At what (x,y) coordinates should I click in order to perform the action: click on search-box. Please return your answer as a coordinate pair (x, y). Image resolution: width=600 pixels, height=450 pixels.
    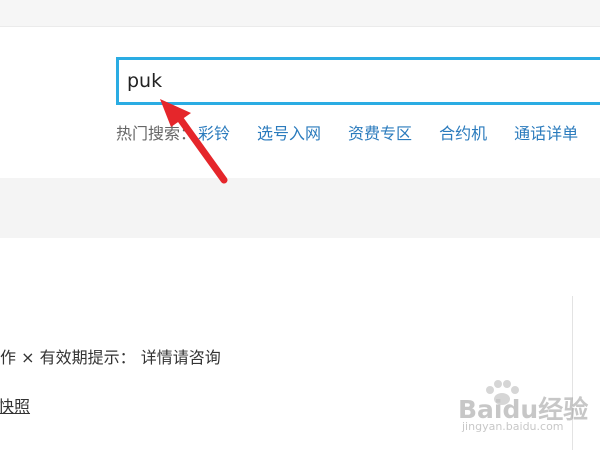
    Looking at the image, I should click on (358, 81).